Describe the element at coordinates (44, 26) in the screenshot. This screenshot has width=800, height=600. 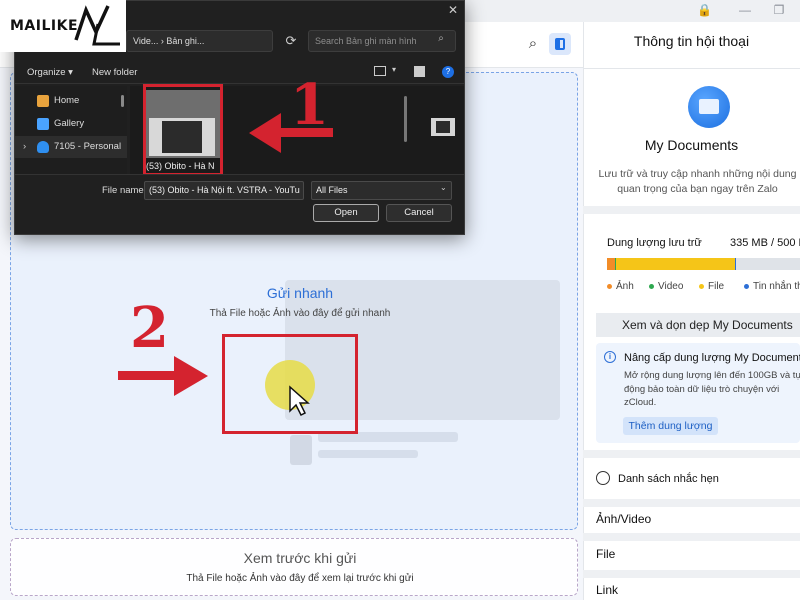
I see `logo-text: MAILIKE` at that location.